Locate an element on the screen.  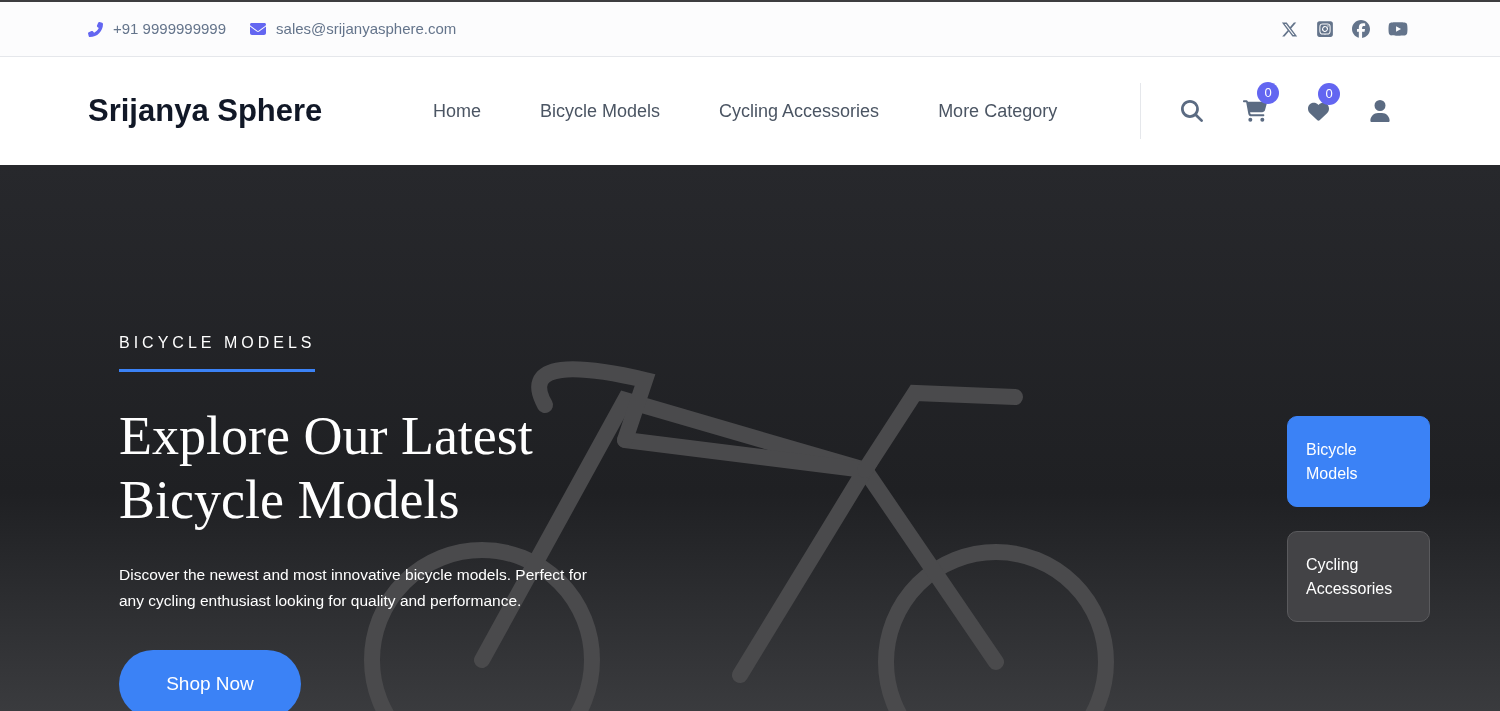
email-address: sales@srijanyasphere.com is located at coordinates (366, 28).